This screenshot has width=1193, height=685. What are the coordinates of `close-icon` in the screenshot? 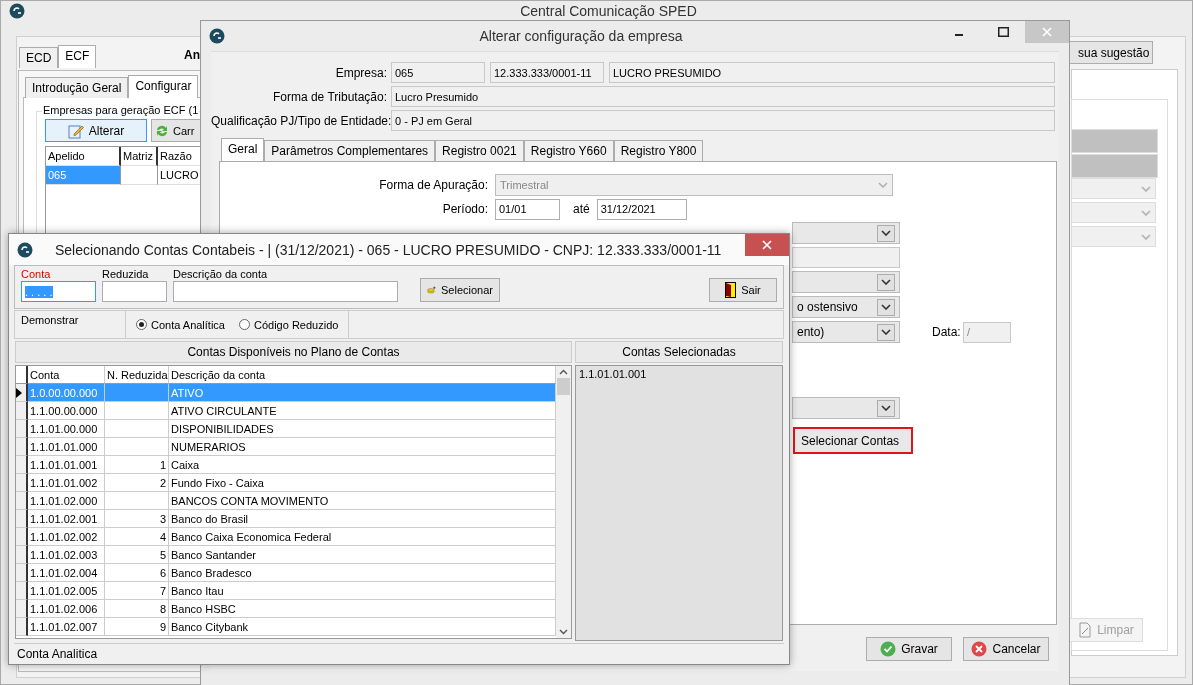 It's located at (1047, 32).